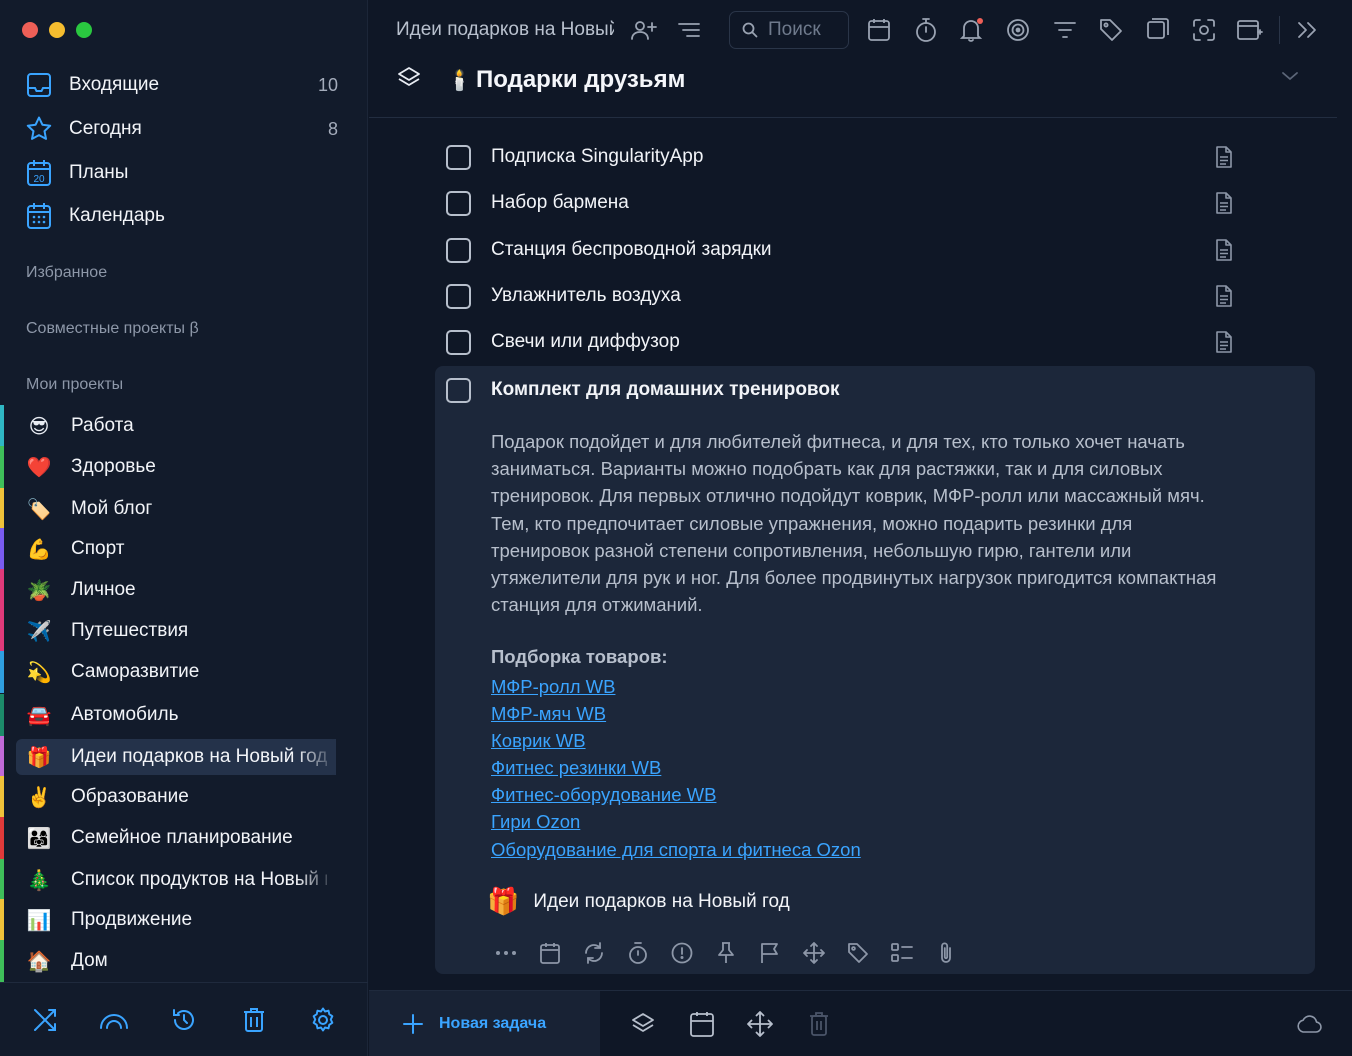  What do you see at coordinates (1018, 30) in the screenshot?
I see `focus-target-icon` at bounding box center [1018, 30].